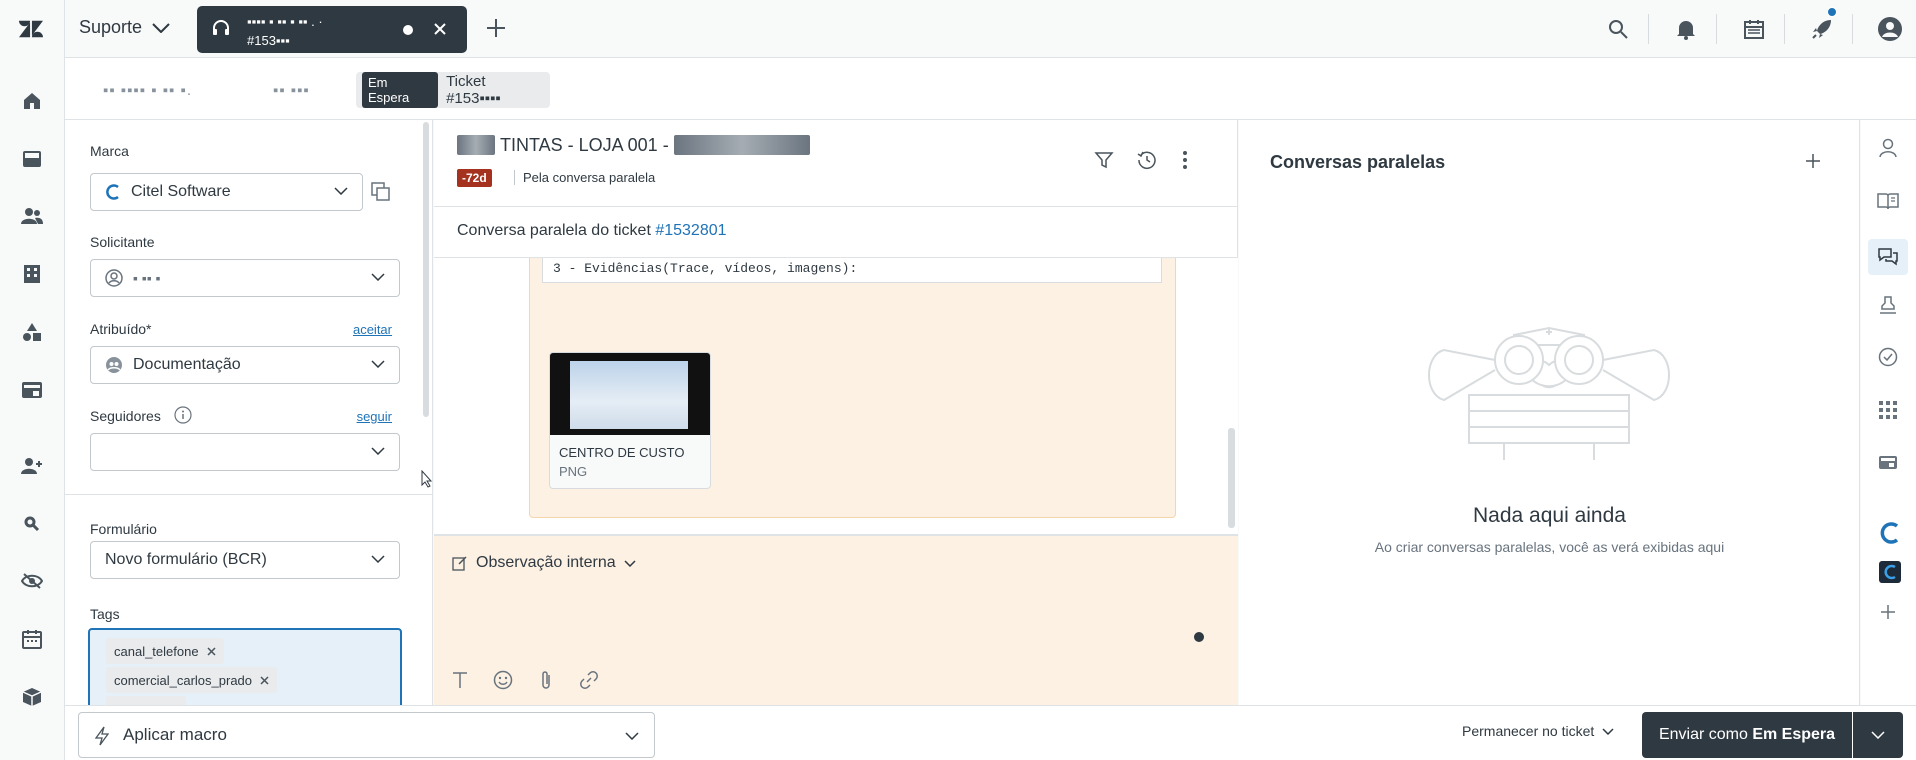 The height and width of the screenshot is (760, 1916). Describe the element at coordinates (332, 29) in the screenshot. I see `call-tab: ▪▪▪▪ ▪ ▪▪ ▪ ▪▪ . · #153▪▪▪` at that location.